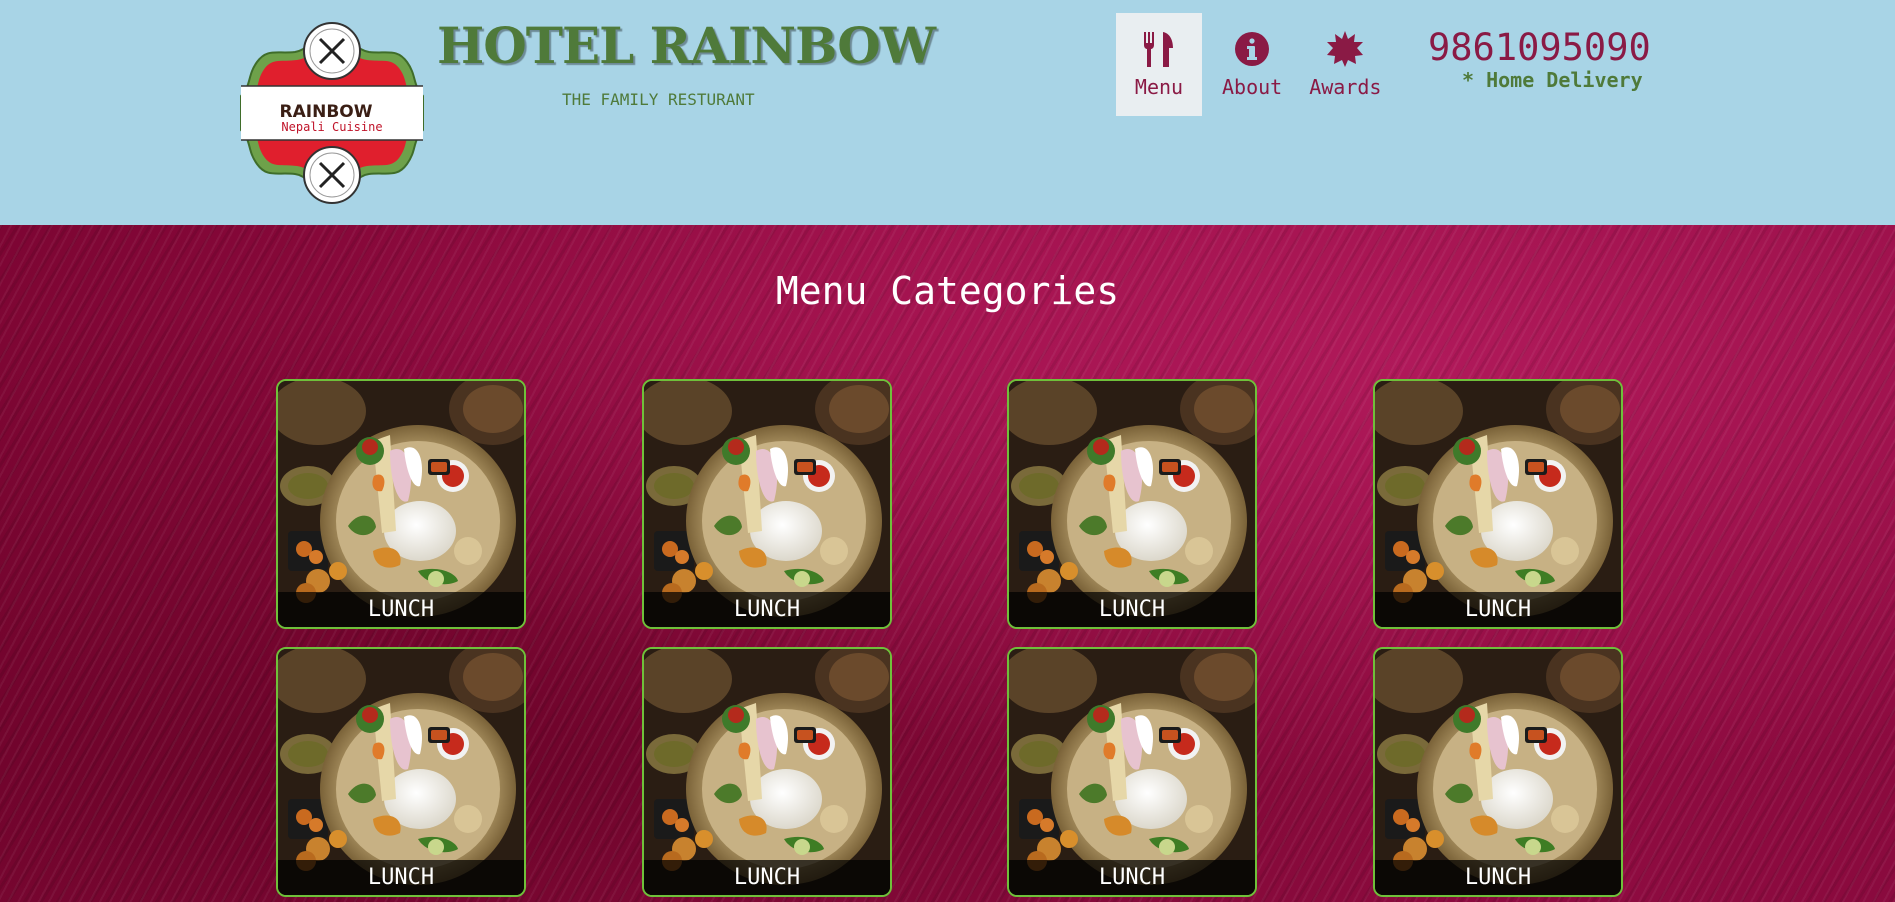  I want to click on utensils-icon, so click(1159, 49).